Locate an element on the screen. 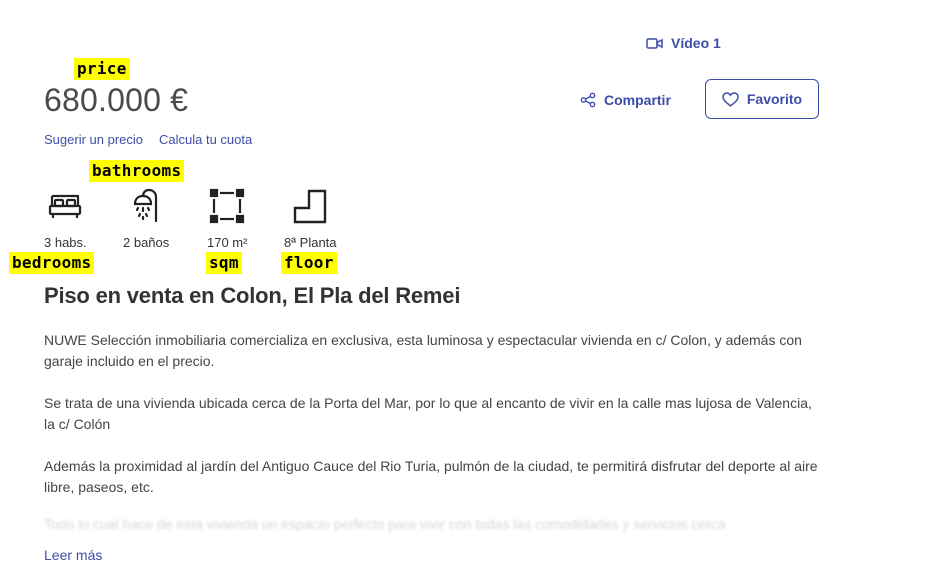 The width and height of the screenshot is (937, 581). video-camera-icon is located at coordinates (654, 43).